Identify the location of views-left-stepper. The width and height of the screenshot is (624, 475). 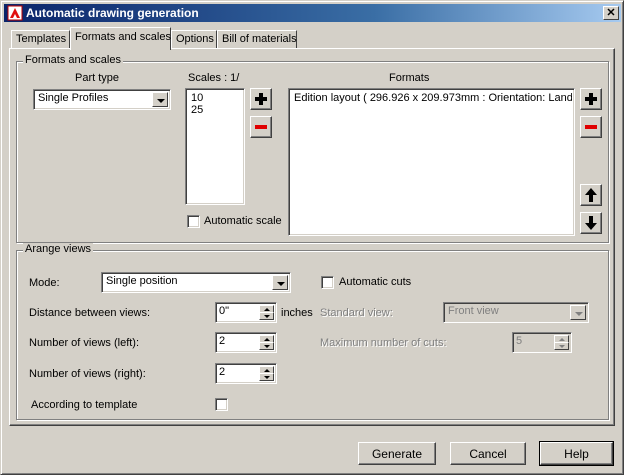
(266, 342).